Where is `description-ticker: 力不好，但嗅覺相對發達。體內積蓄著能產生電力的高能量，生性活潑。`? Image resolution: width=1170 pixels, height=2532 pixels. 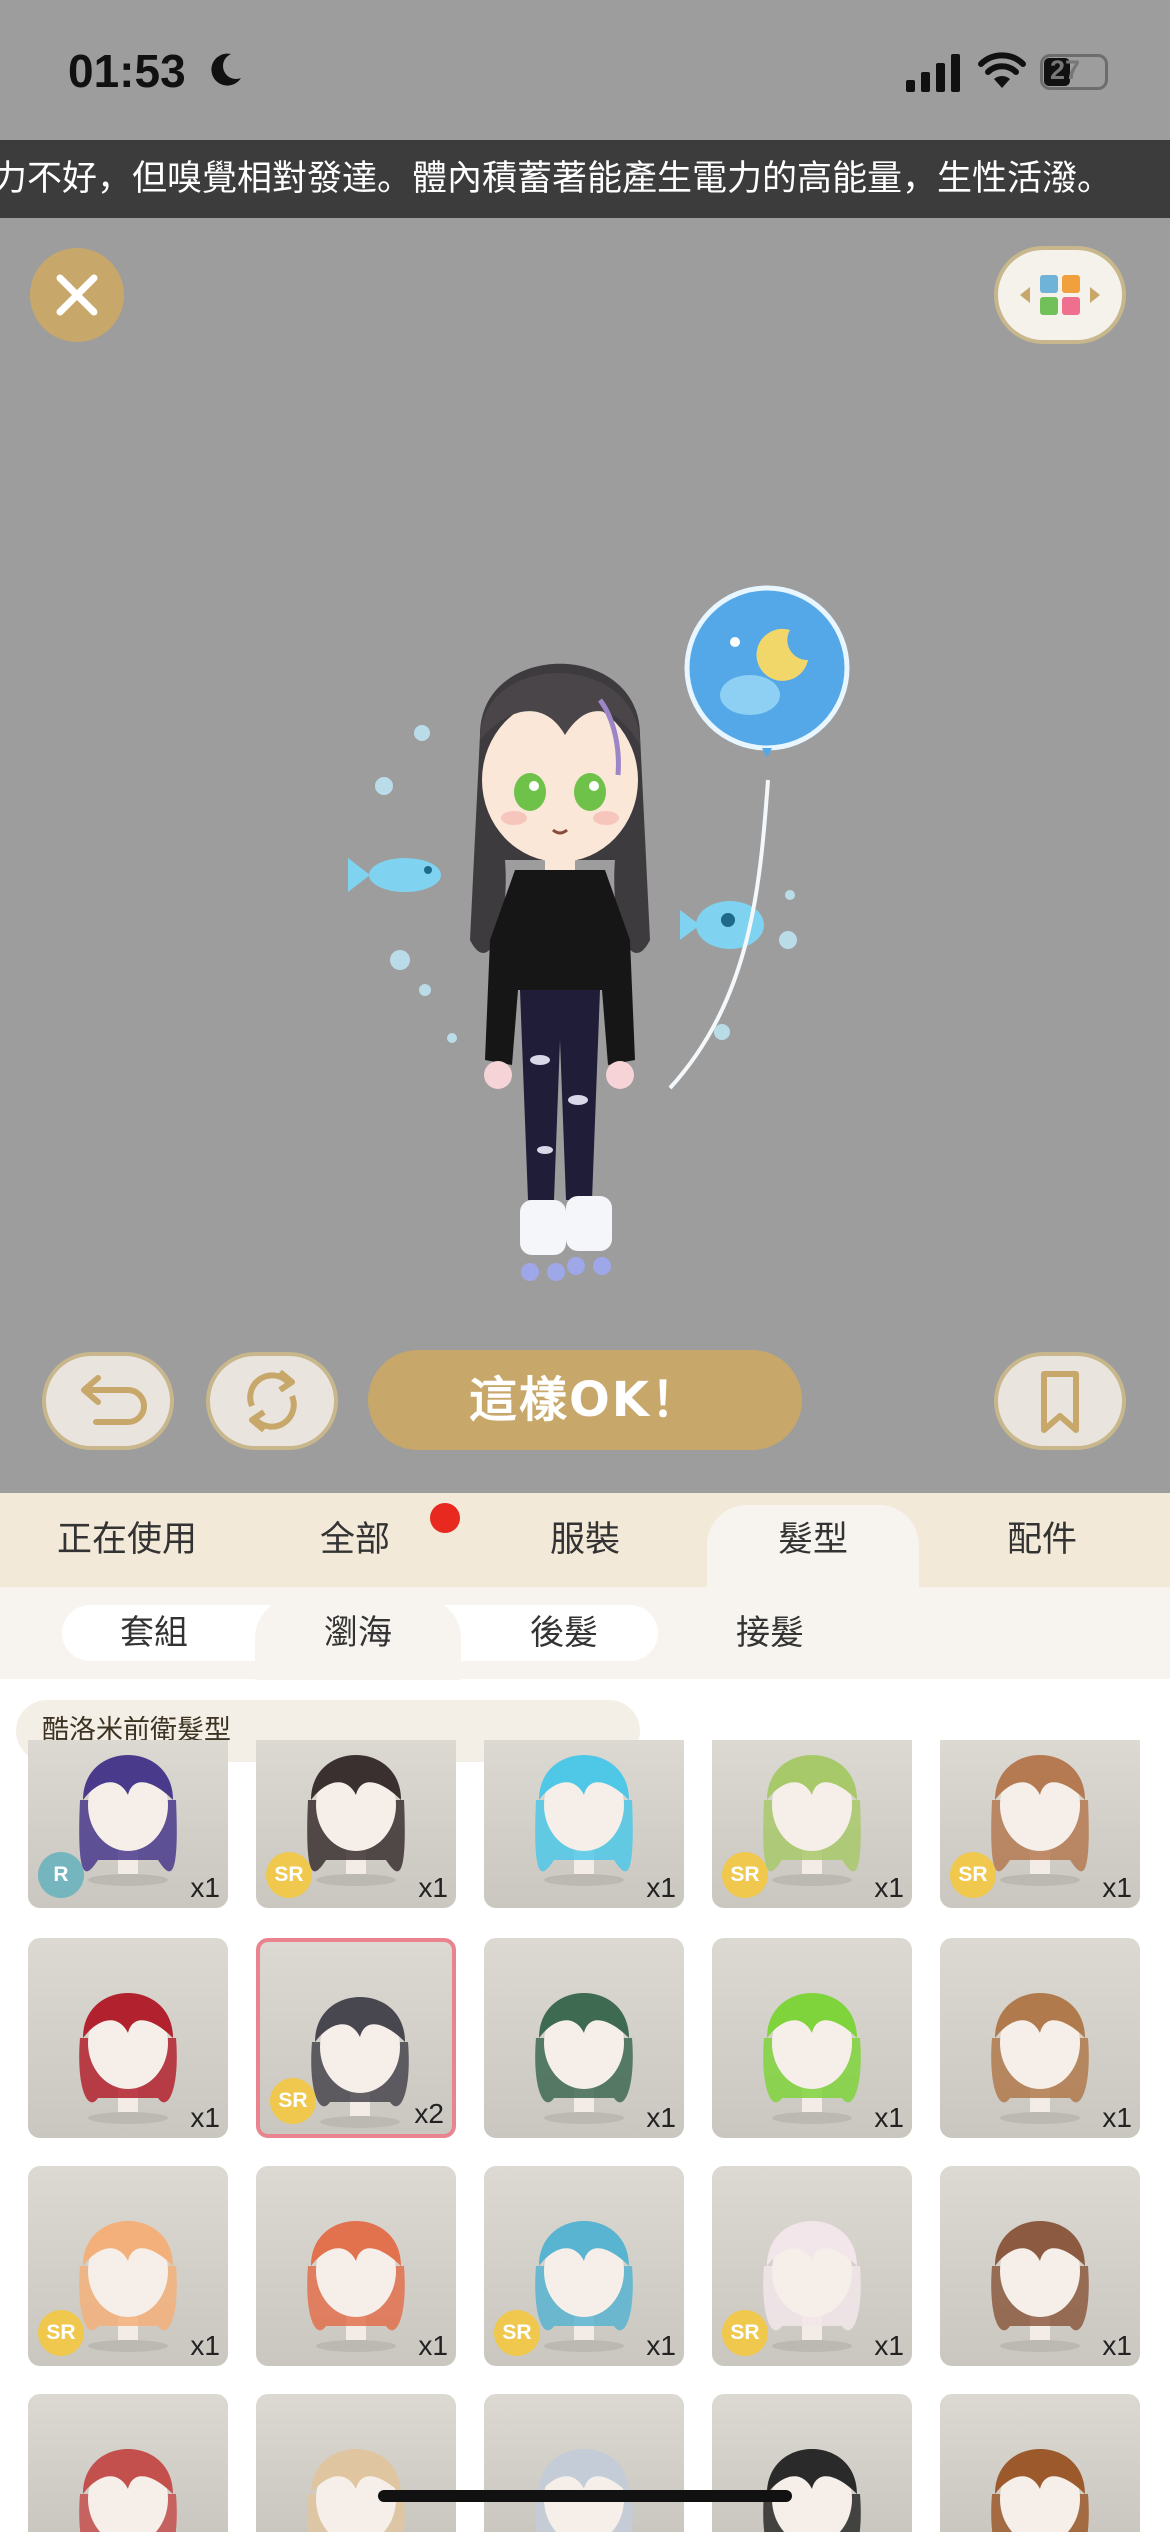
description-ticker: 力不好，但嗅覺相對發達。體內積蓄著能產生電力的高能量，生性活潑。 is located at coordinates (585, 179).